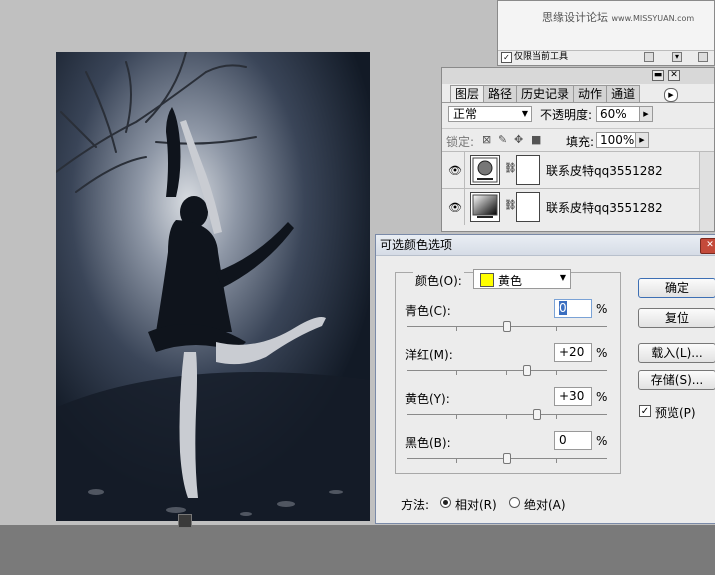 The image size is (715, 575). What do you see at coordinates (606, 33) in the screenshot?
I see `tool-presets-panel: 思缘设计论坛 www.MISSYUAN.com ✓ 仅限当前工具 ▾` at bounding box center [606, 33].